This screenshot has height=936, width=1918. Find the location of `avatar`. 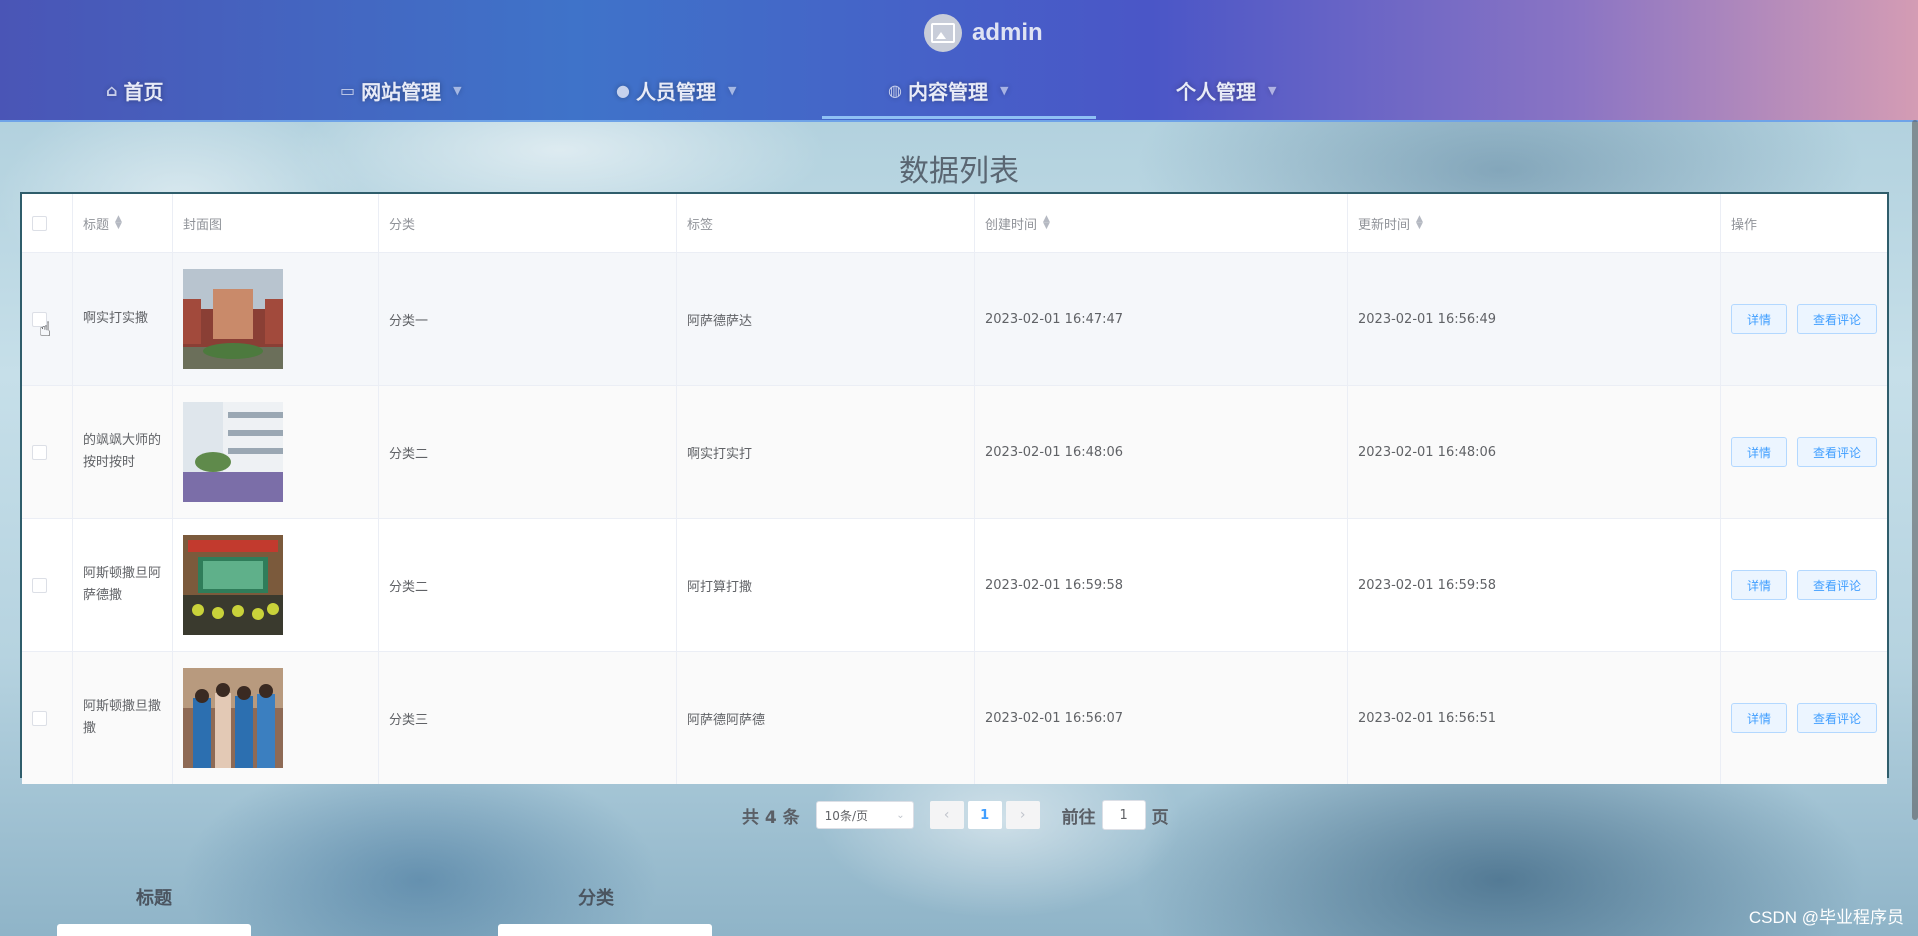

avatar is located at coordinates (943, 33).